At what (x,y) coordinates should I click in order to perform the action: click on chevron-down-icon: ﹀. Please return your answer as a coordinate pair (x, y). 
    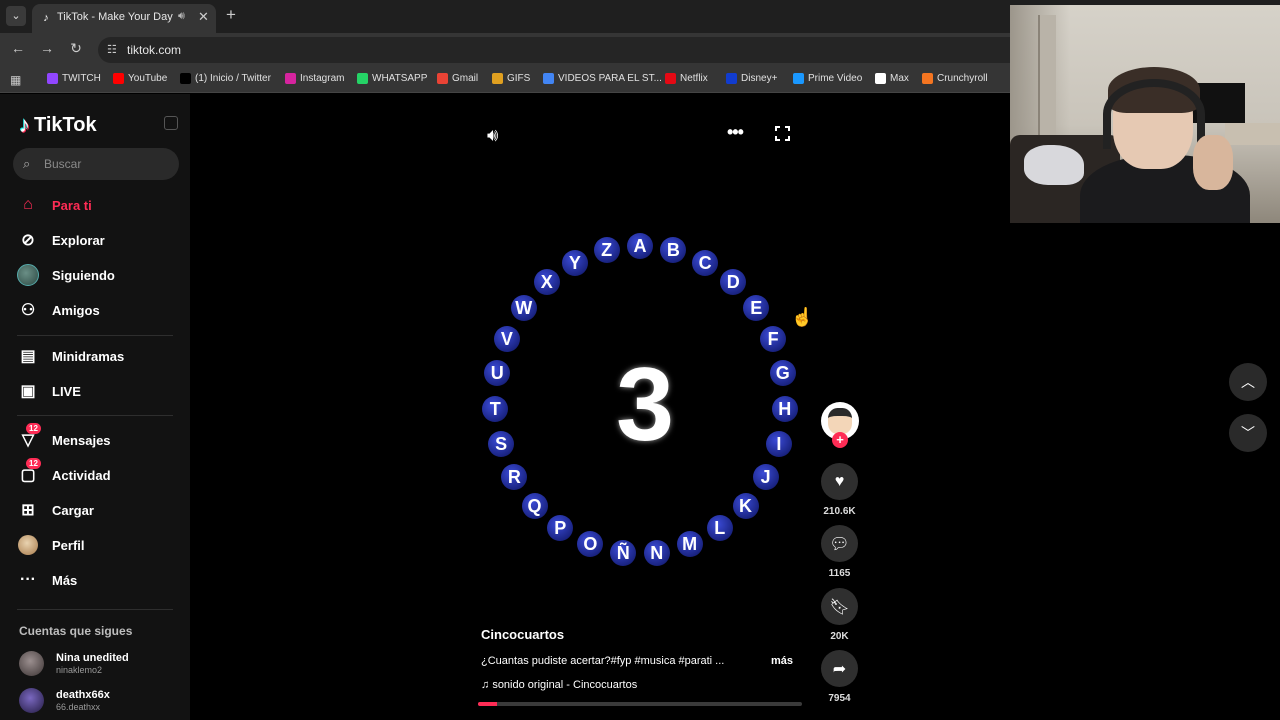
    Looking at the image, I should click on (1248, 433).